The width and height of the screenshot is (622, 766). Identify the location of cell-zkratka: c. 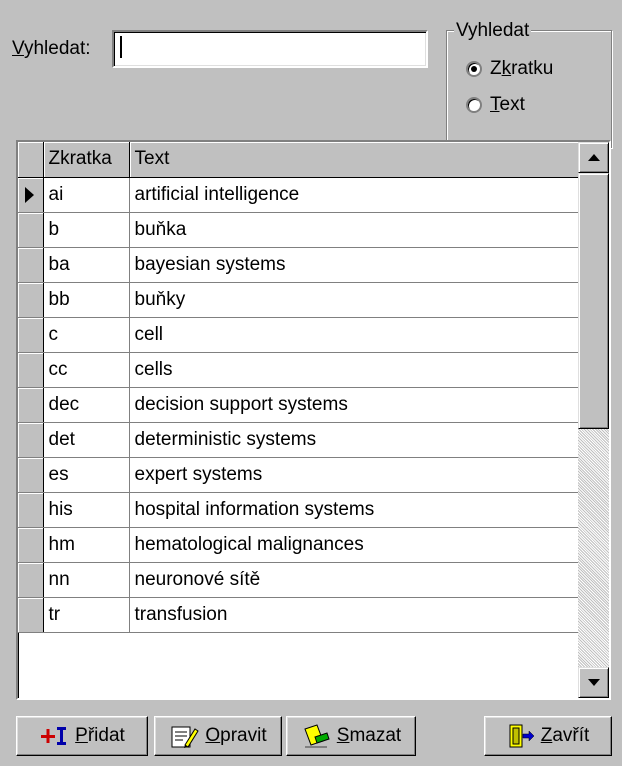
(86, 335).